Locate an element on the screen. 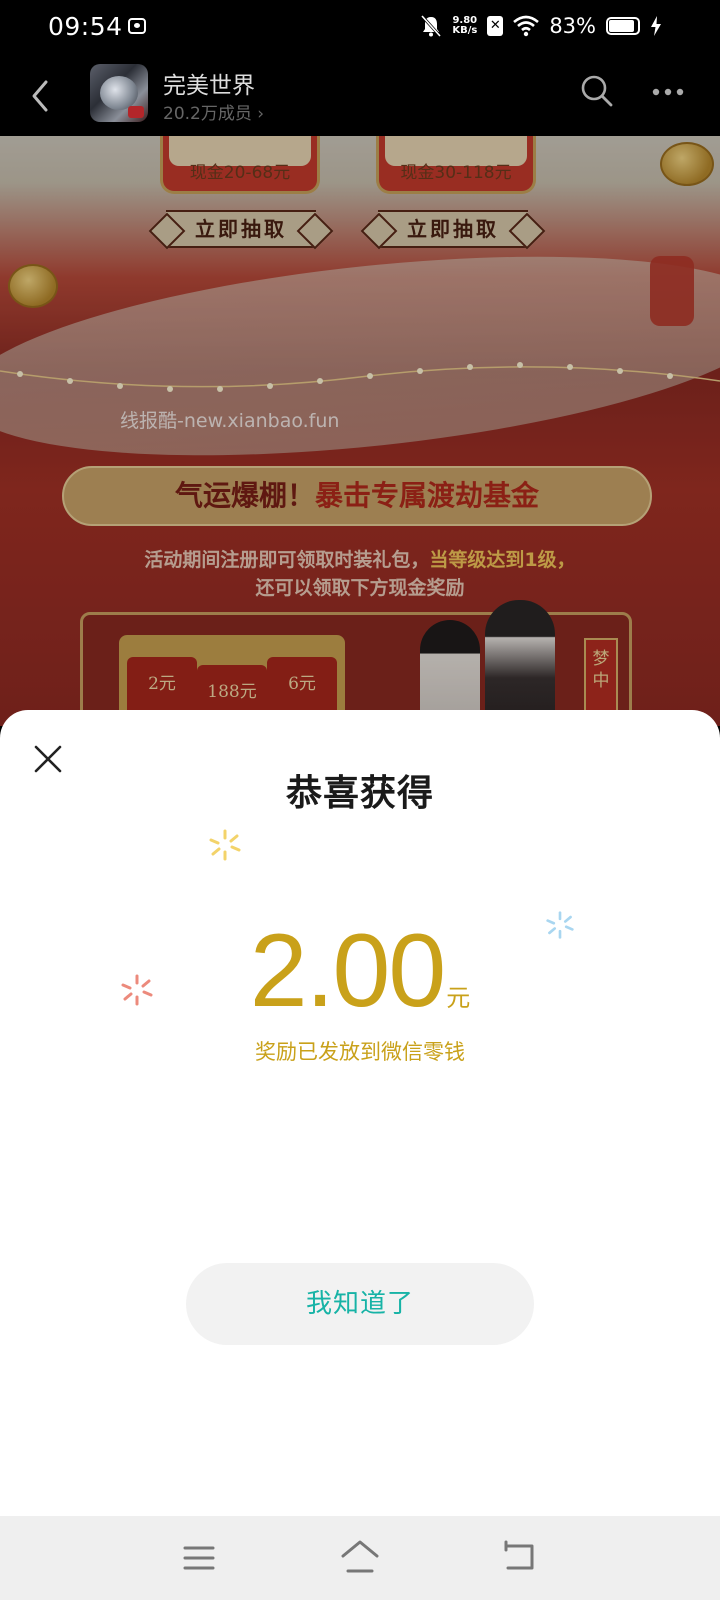 This screenshot has width=720, height=1600. more-icon is located at coordinates (670, 92).